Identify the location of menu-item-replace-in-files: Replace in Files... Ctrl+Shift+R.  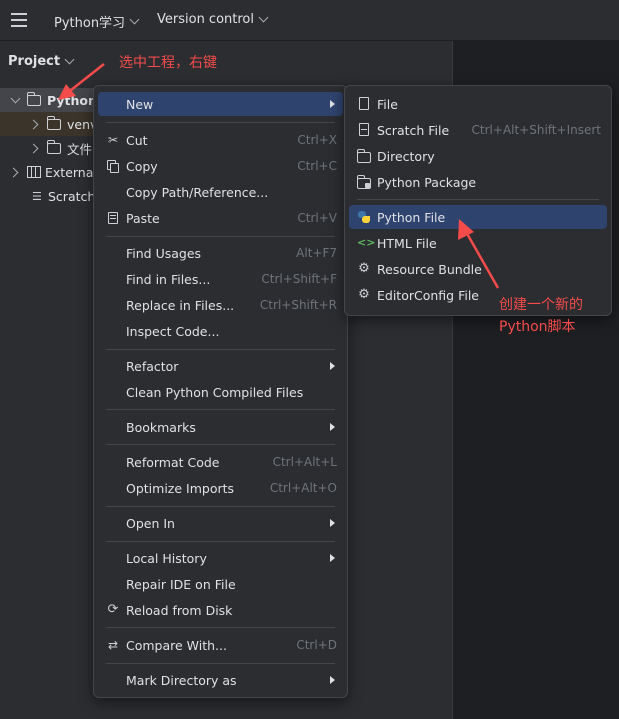
(220, 305).